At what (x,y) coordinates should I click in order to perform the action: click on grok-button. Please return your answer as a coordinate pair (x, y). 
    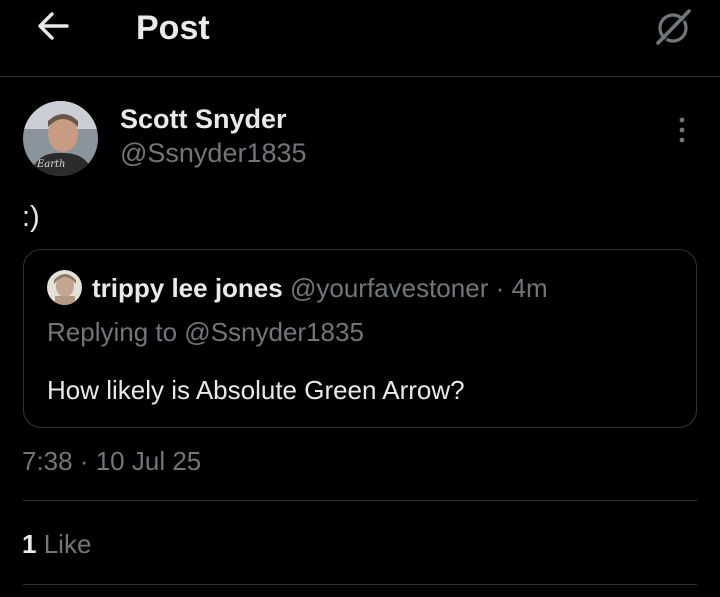
    Looking at the image, I should click on (673, 29).